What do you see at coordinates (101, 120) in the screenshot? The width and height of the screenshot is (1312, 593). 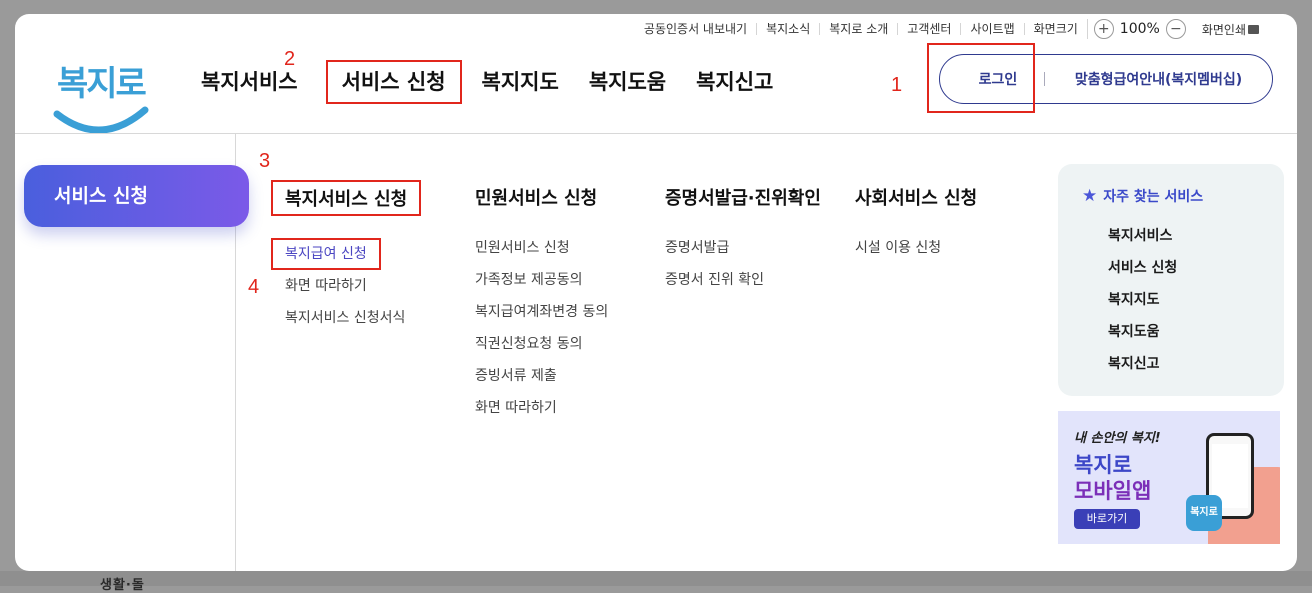 I see `logo-smile-icon` at bounding box center [101, 120].